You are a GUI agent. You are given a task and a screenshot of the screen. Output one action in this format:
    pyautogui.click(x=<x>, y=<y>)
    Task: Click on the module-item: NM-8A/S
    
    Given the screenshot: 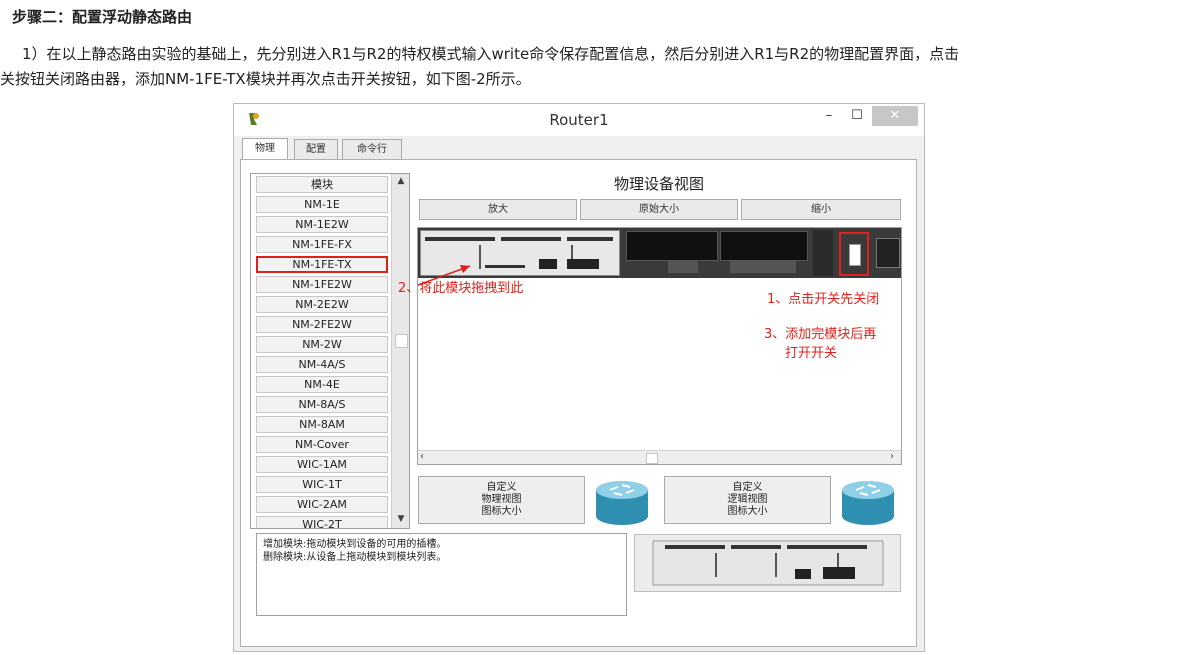 What is the action you would take?
    pyautogui.click(x=322, y=404)
    